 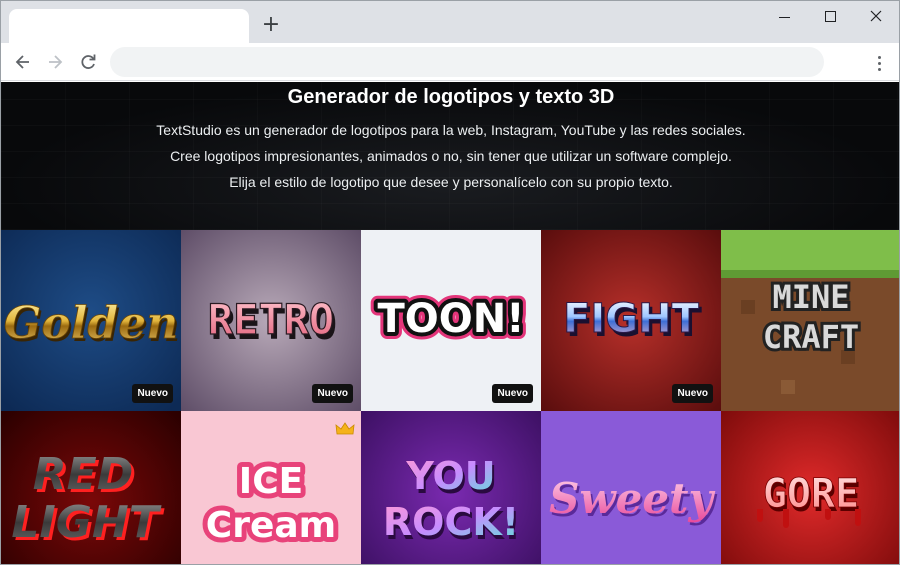 I want to click on tile-text: TOON!, so click(x=450, y=319).